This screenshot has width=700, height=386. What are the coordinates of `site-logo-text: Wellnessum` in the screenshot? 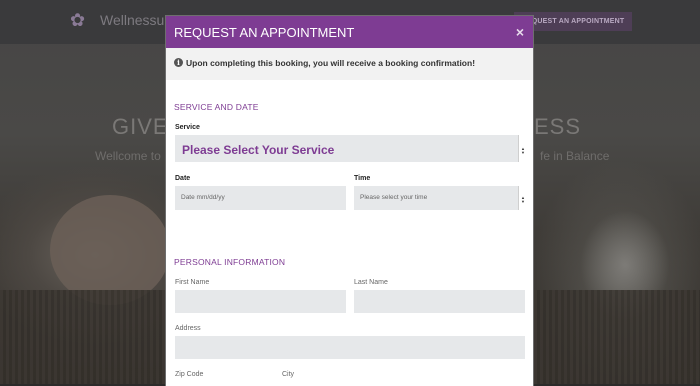 It's located at (138, 20).